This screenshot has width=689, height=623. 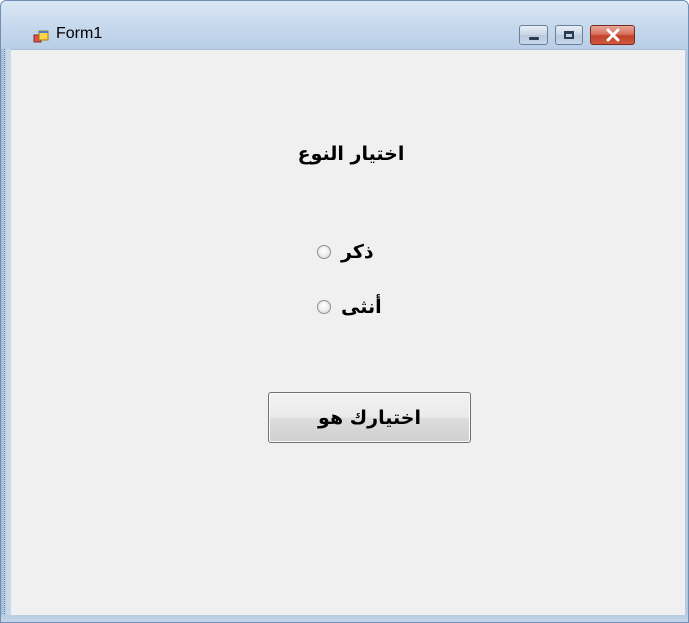 I want to click on gender-heading: اختيار النوع, so click(x=351, y=154).